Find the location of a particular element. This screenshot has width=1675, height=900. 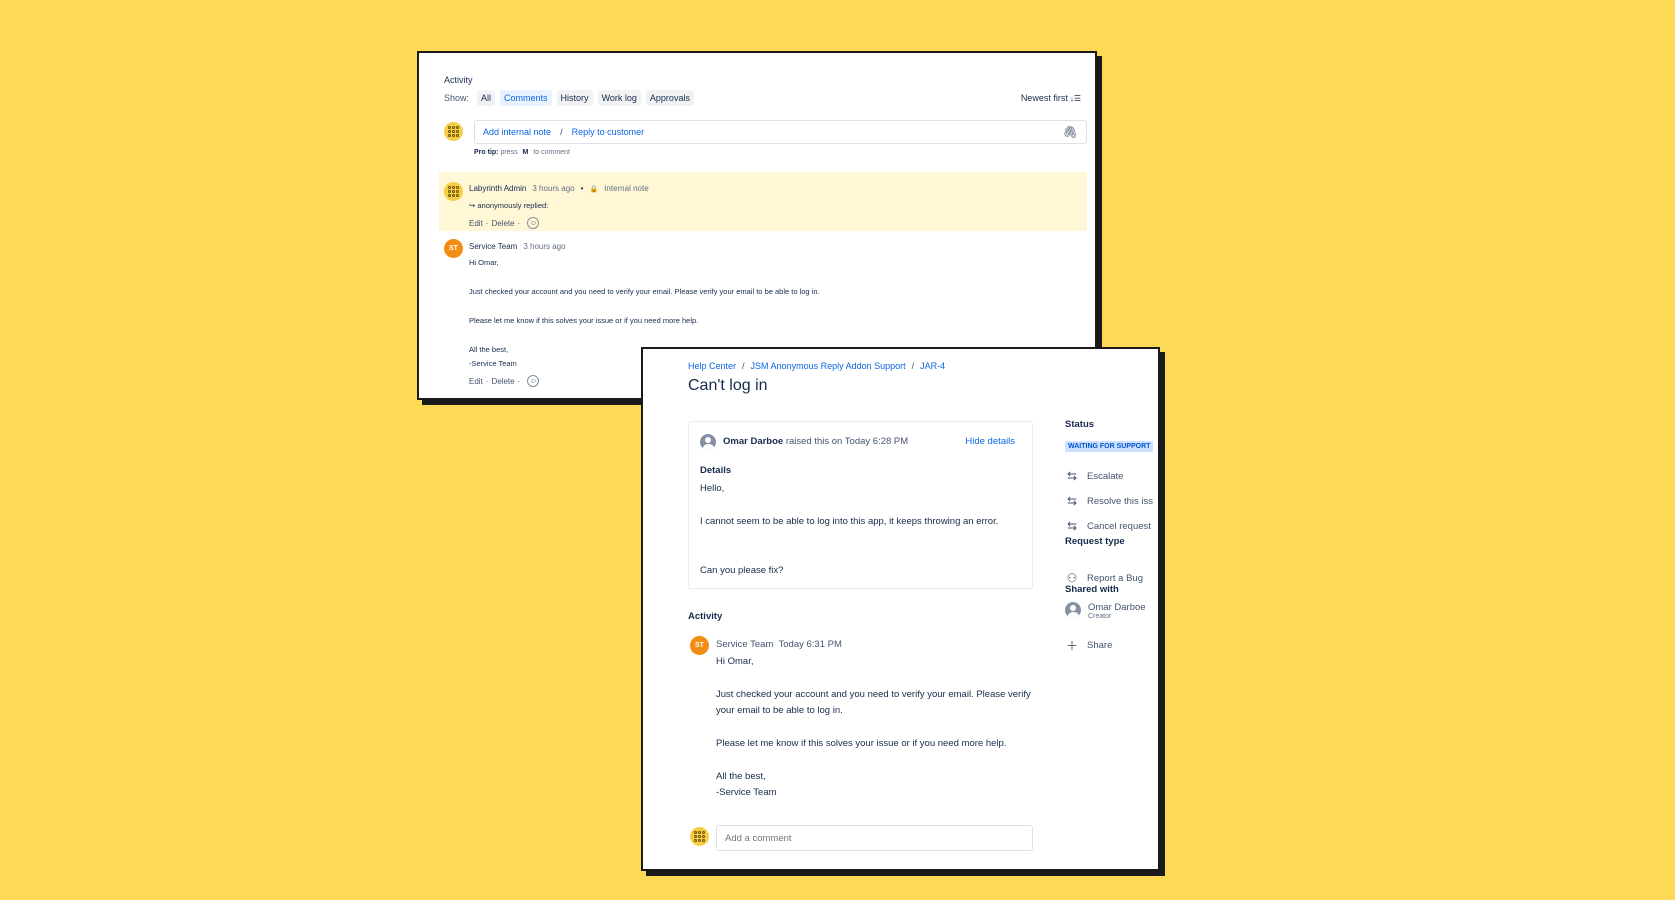

share-label: Share is located at coordinates (1100, 645).